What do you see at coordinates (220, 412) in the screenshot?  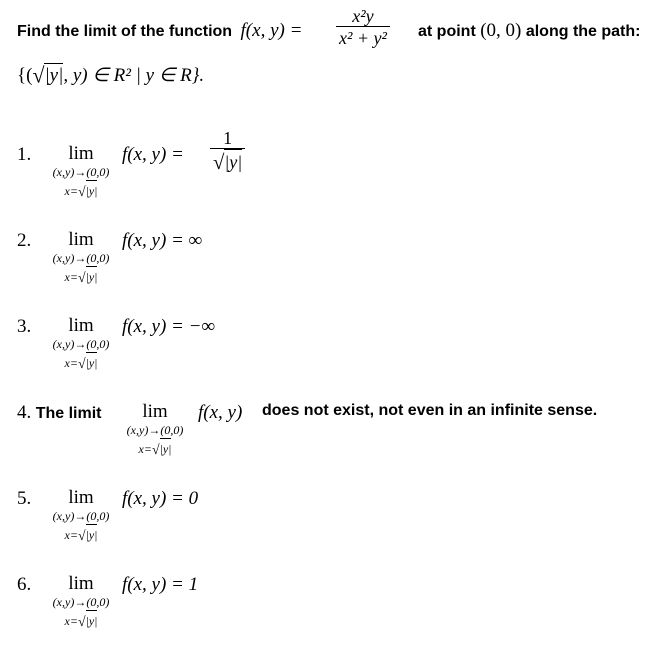 I see `option-expression: f(x, y)` at bounding box center [220, 412].